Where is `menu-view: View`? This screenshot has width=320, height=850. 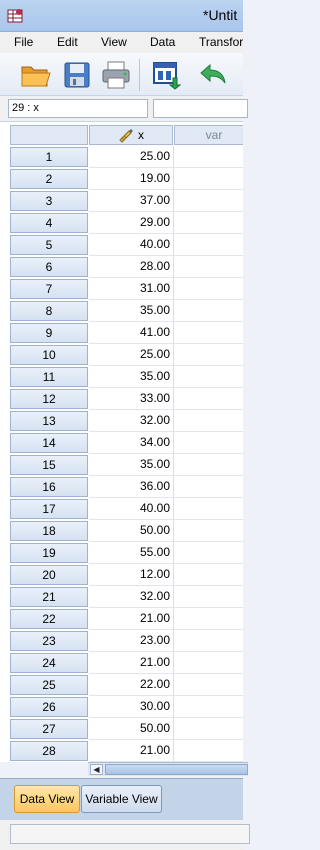 menu-view: View is located at coordinates (114, 42).